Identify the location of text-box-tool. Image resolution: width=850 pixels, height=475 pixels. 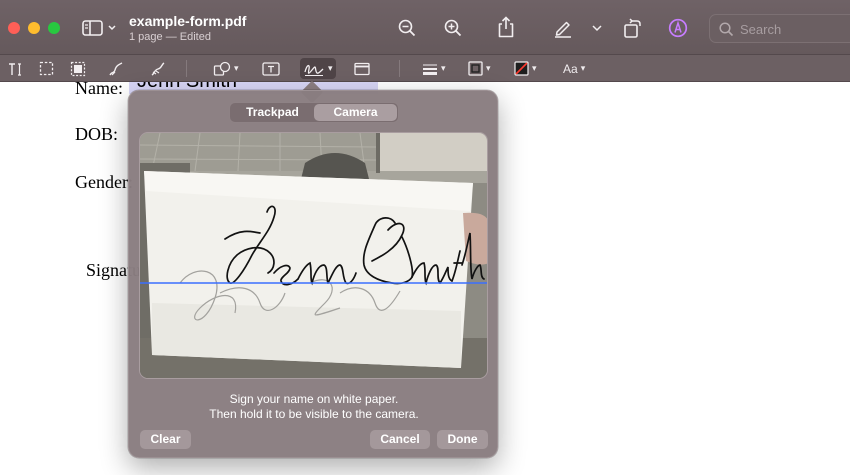
(271, 68).